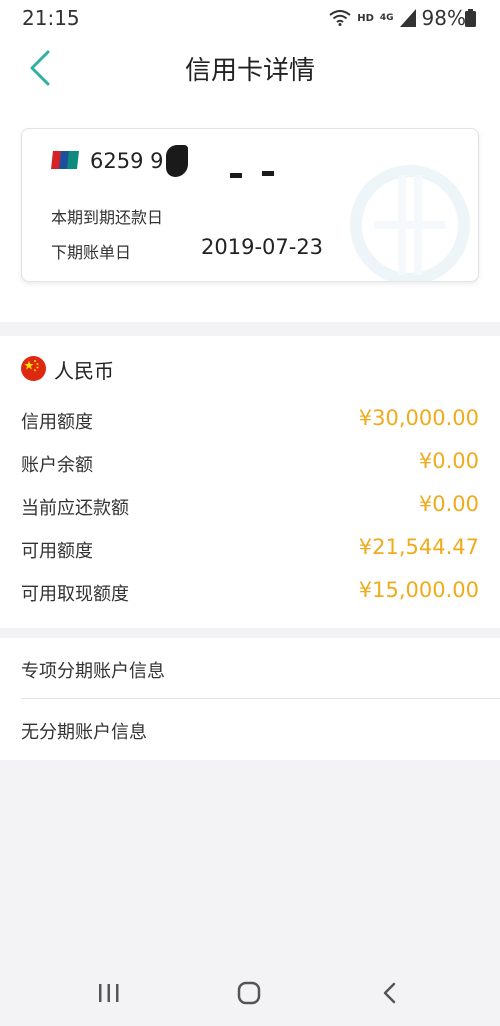  I want to click on special-installment-label: 专项分期账户信息, so click(93, 671).